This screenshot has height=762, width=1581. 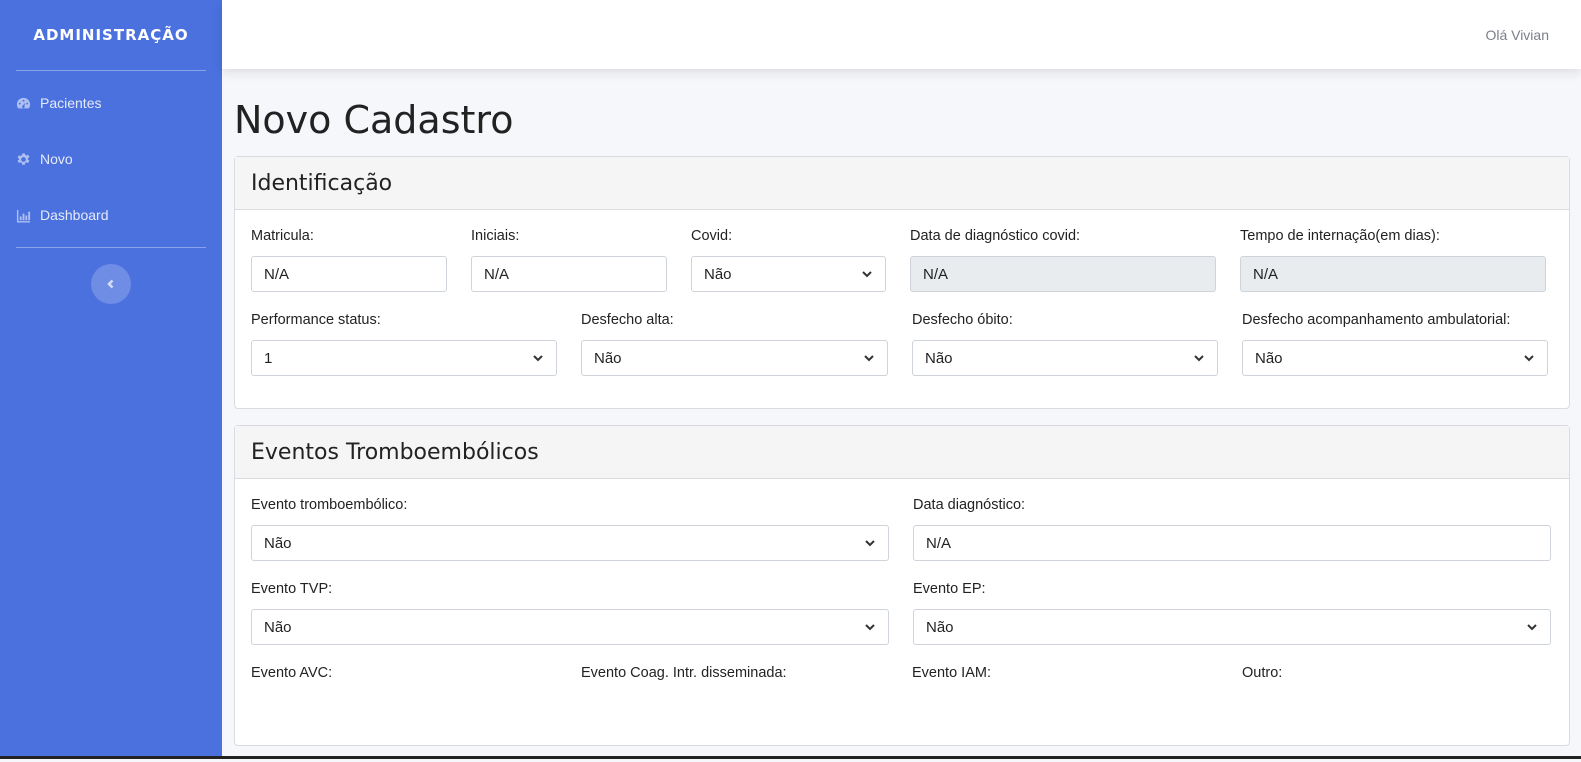 I want to click on desfecho-alta-select: Não, so click(x=734, y=358).